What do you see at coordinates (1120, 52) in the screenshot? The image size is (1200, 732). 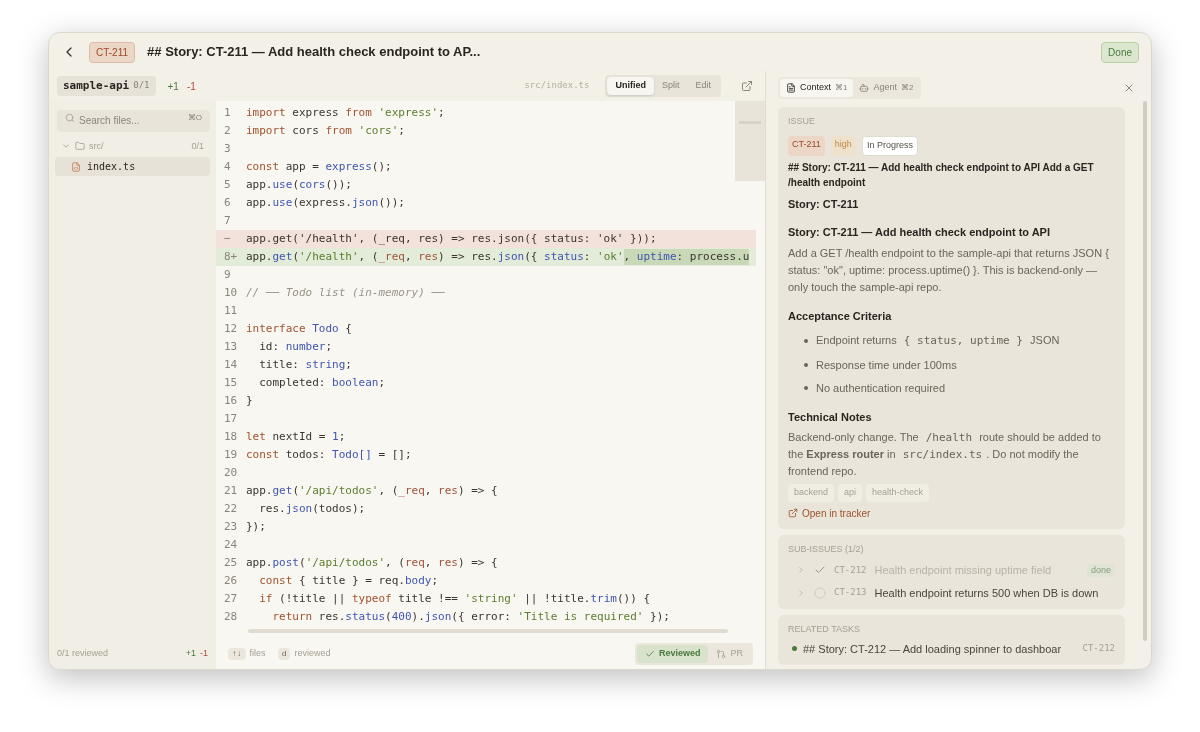 I see `status-badge: Done` at bounding box center [1120, 52].